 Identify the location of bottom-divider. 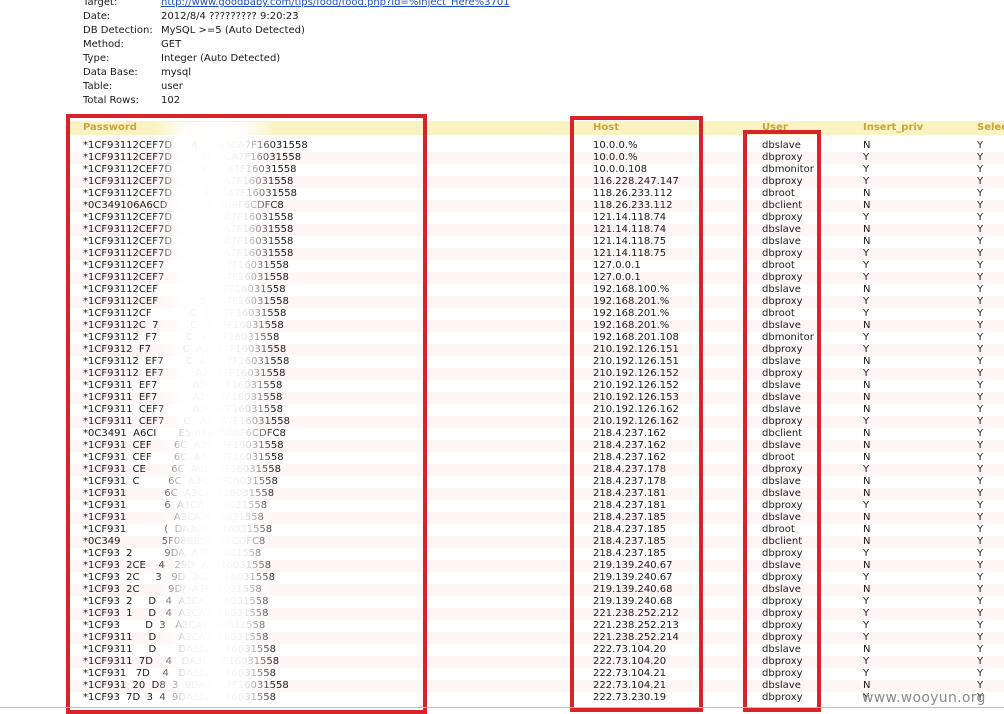
(502, 707).